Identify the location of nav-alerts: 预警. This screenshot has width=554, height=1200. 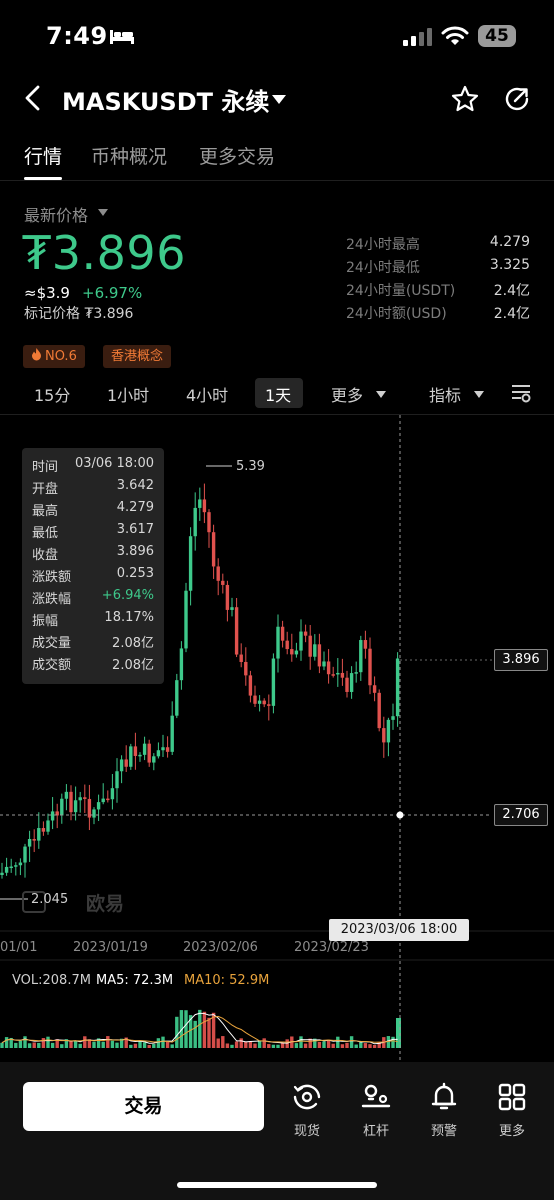
(444, 1110).